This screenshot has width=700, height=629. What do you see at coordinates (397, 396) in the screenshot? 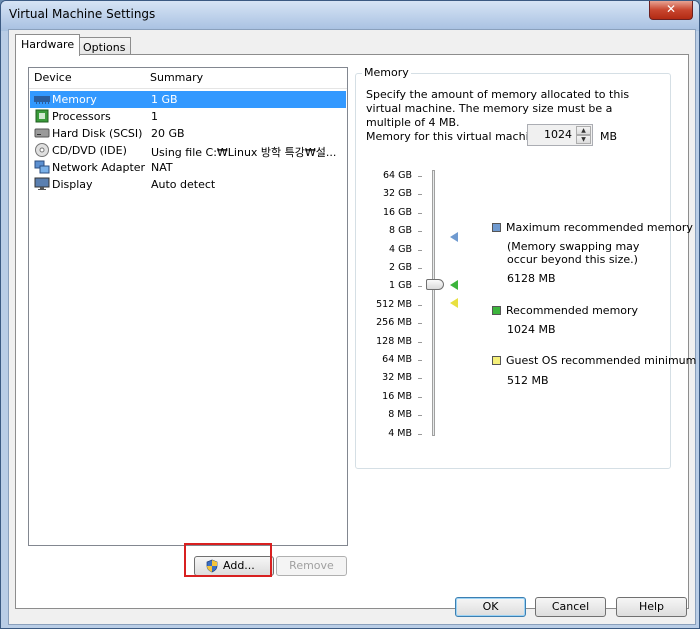
I see `memory-scale-label: 16 MB` at bounding box center [397, 396].